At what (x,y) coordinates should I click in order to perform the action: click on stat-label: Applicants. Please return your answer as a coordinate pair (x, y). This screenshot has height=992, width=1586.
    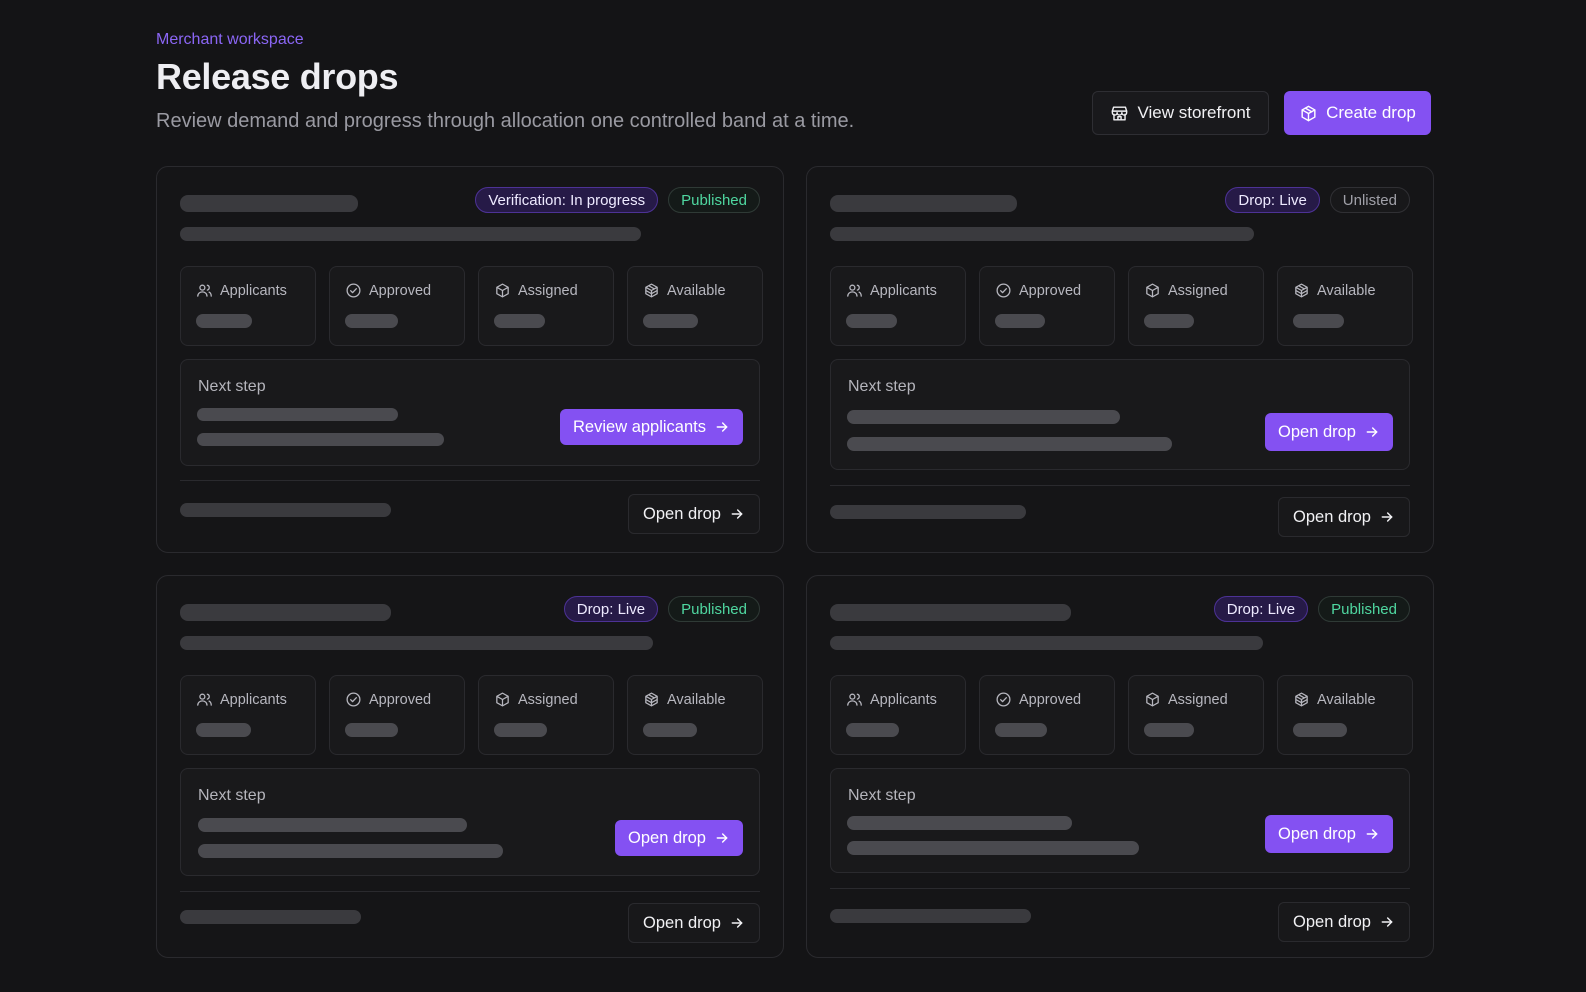
    Looking at the image, I should click on (253, 290).